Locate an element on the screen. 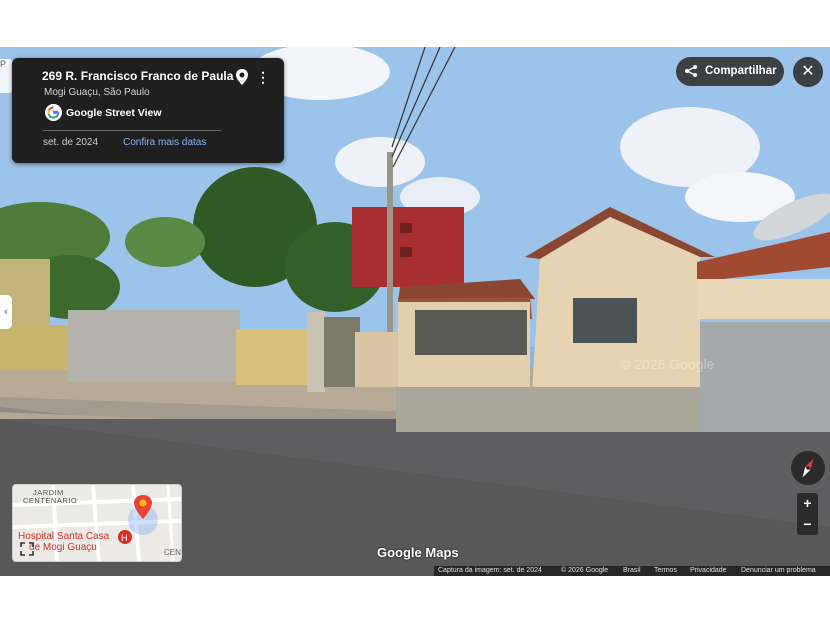 The image size is (830, 623). close-button: ✕ is located at coordinates (808, 72).